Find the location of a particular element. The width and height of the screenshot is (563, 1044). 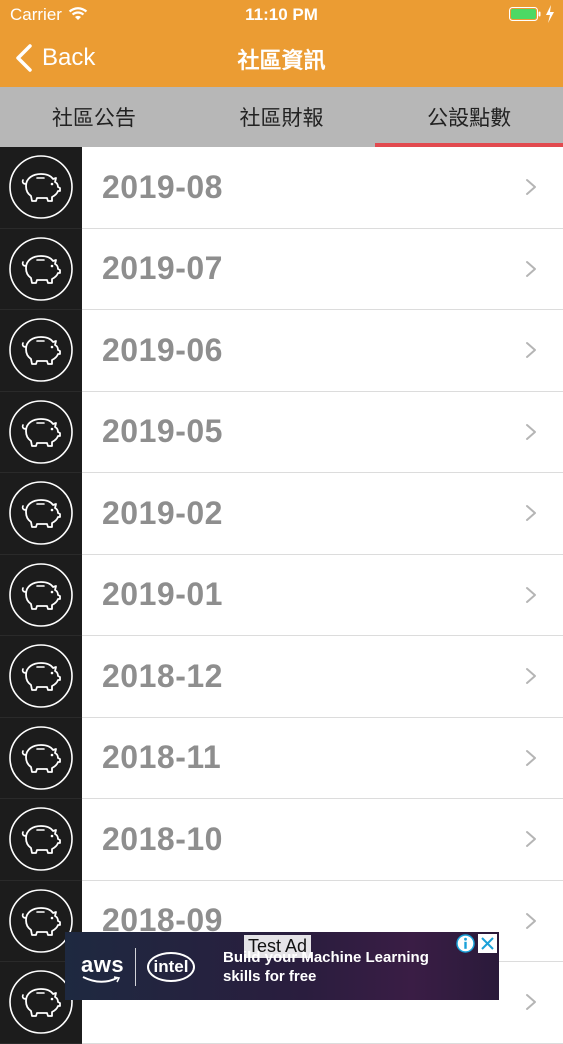

navigation-bar: Back 社區資訊 is located at coordinates (281, 58).